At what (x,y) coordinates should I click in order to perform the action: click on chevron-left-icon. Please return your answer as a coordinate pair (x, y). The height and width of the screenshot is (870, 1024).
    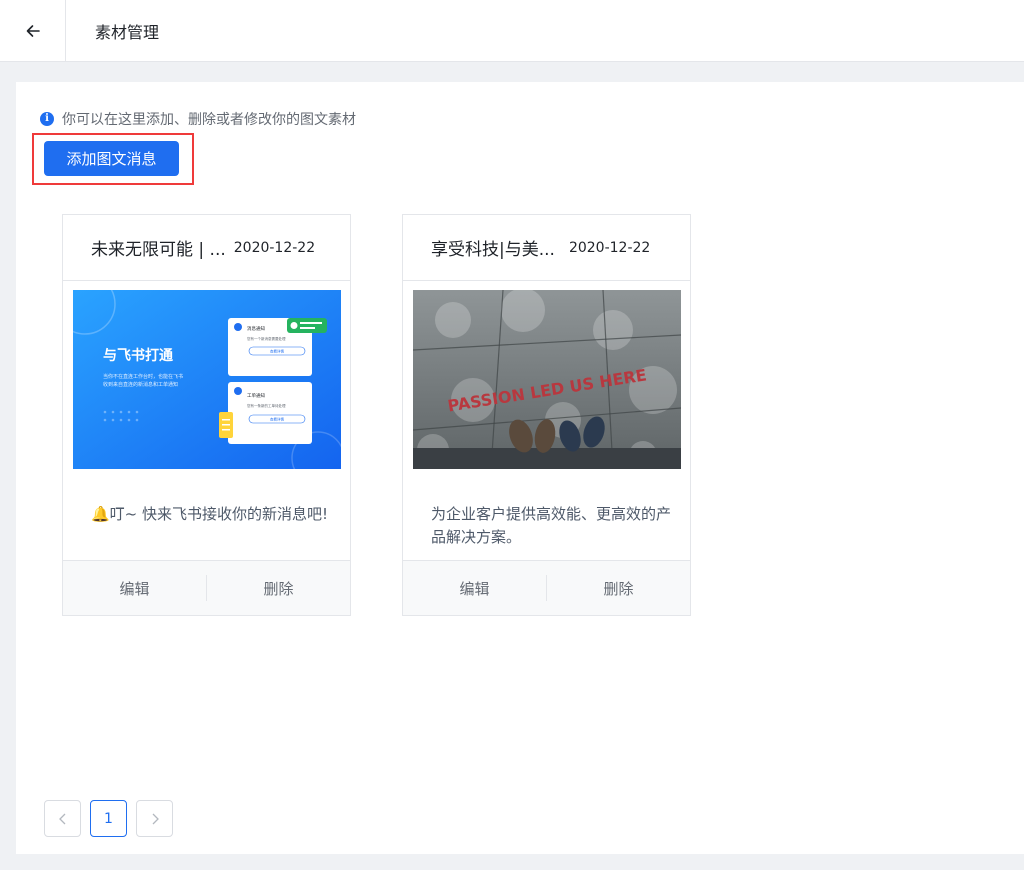
    Looking at the image, I should click on (61, 818).